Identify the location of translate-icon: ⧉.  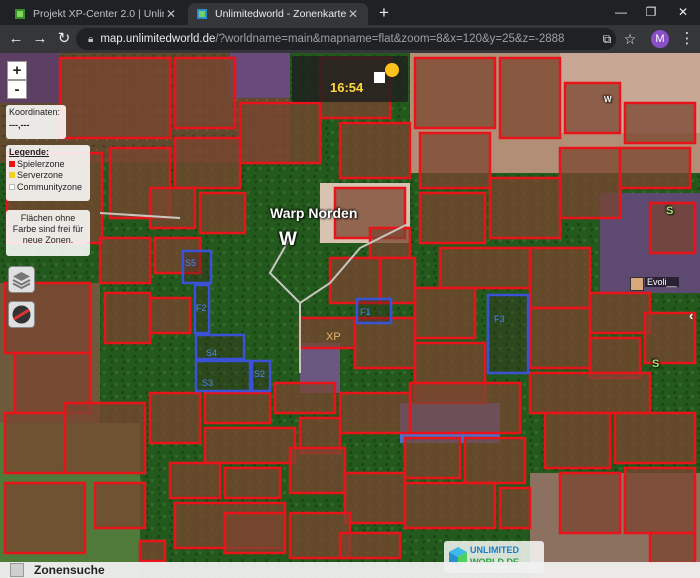
(607, 39).